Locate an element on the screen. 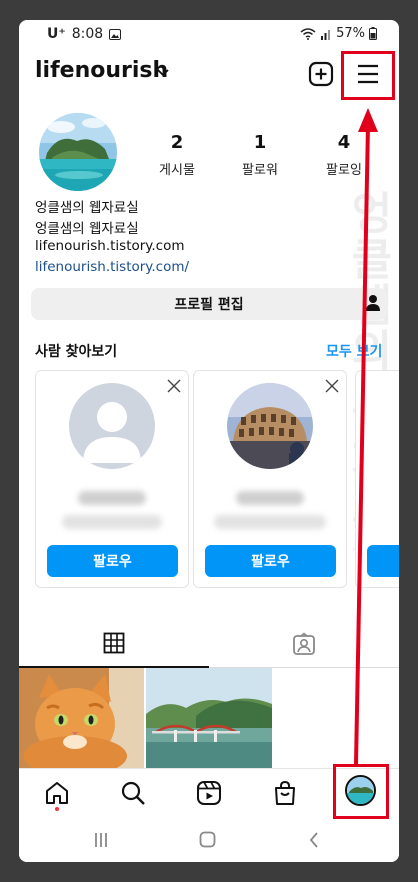 This screenshot has height=882, width=418. suggestion-card-partial is located at coordinates (377, 479).